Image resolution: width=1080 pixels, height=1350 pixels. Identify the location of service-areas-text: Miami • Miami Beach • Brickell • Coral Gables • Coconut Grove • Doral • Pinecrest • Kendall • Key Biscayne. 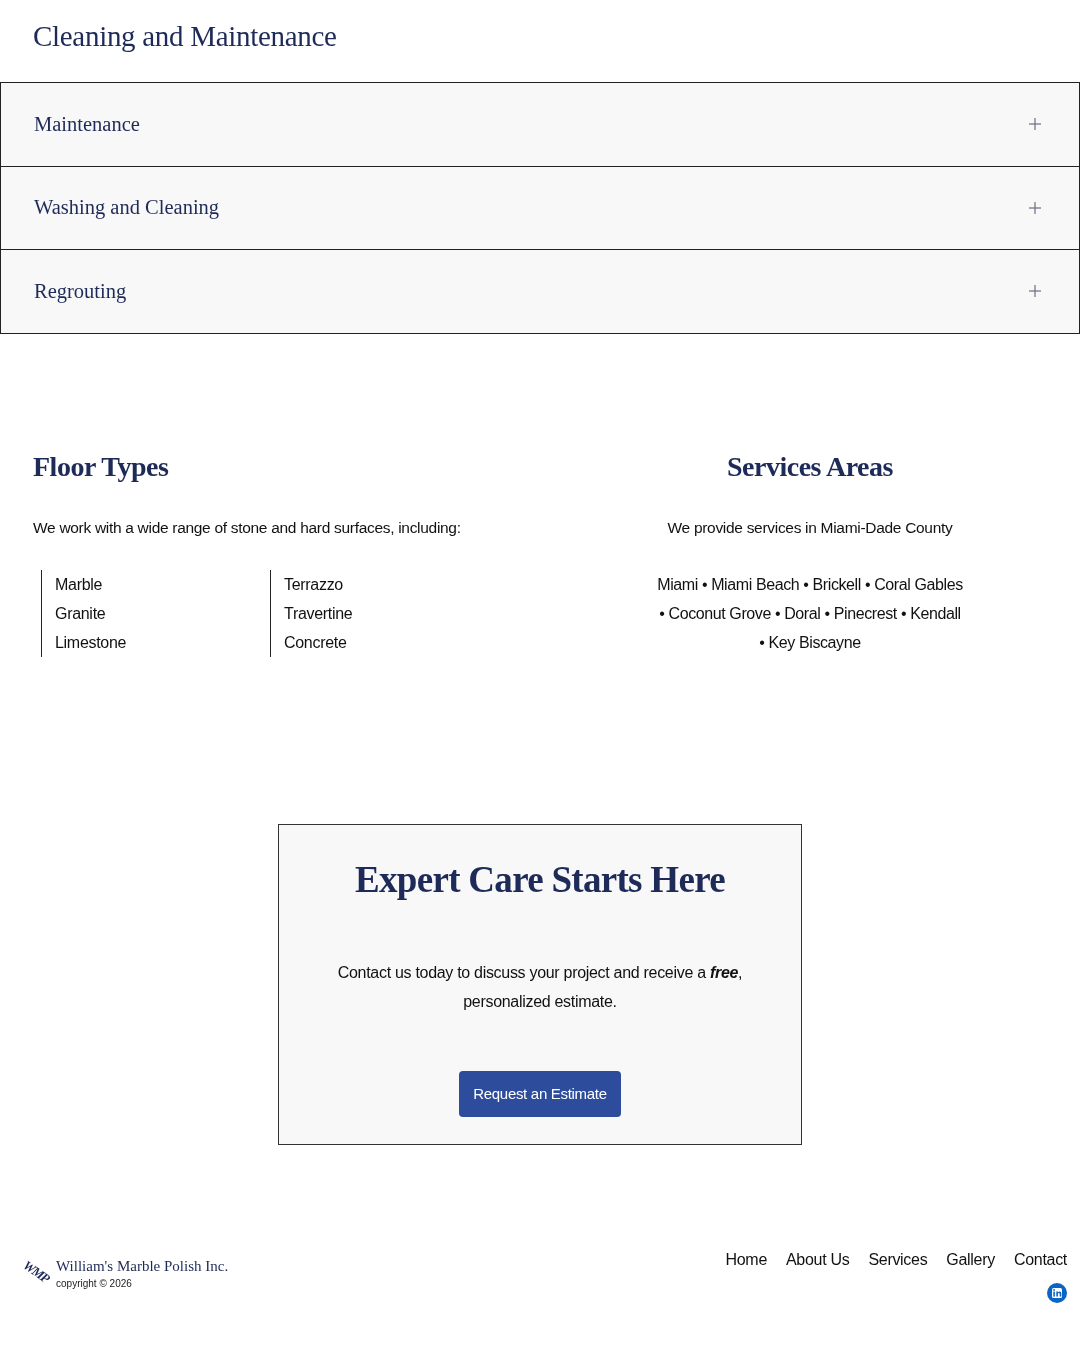
(810, 613).